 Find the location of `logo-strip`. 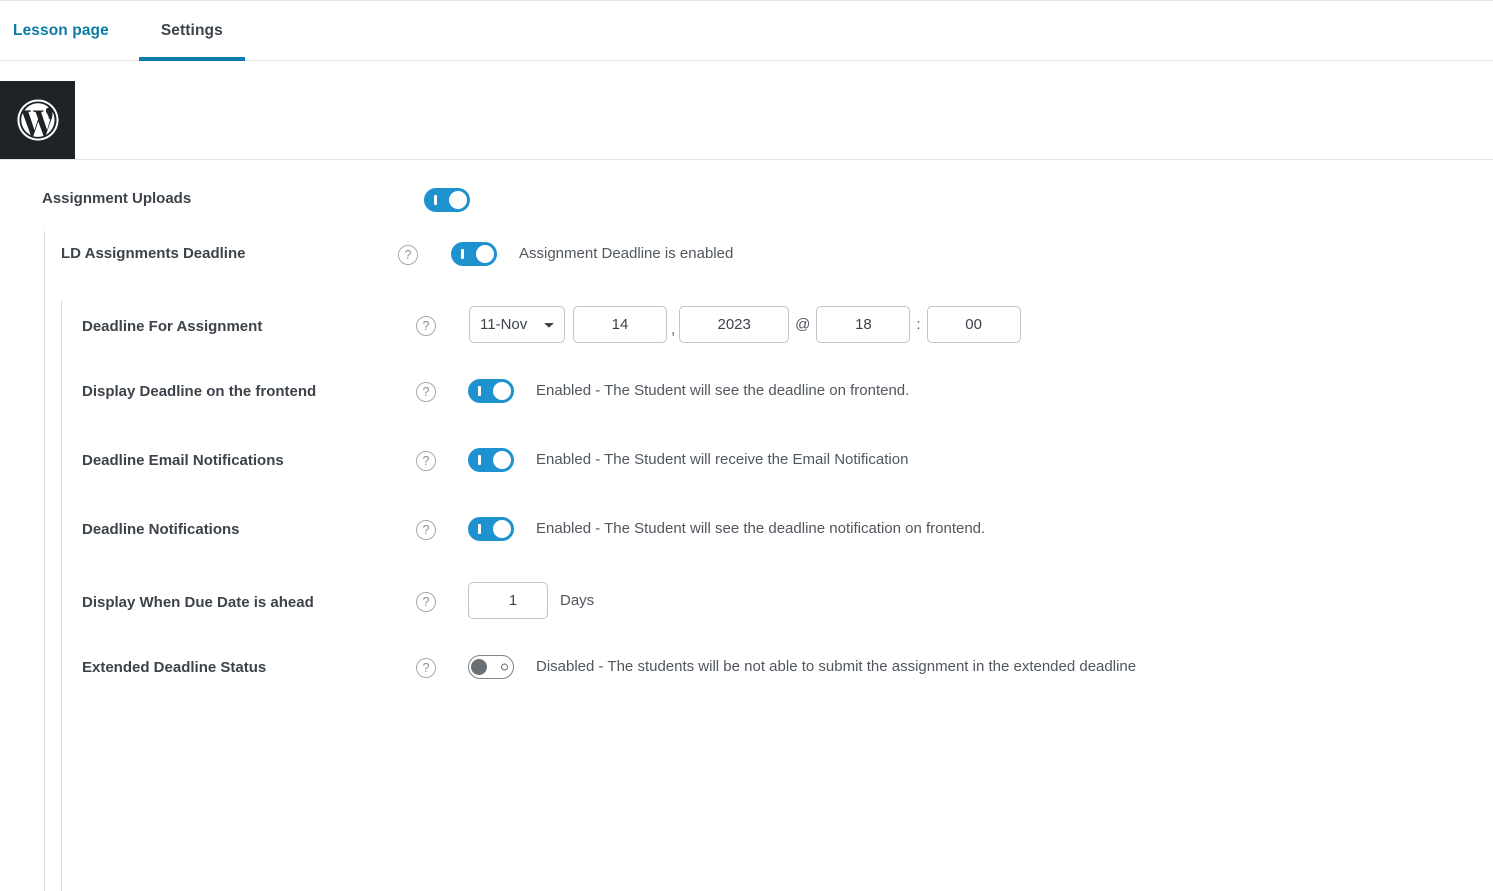

logo-strip is located at coordinates (746, 111).